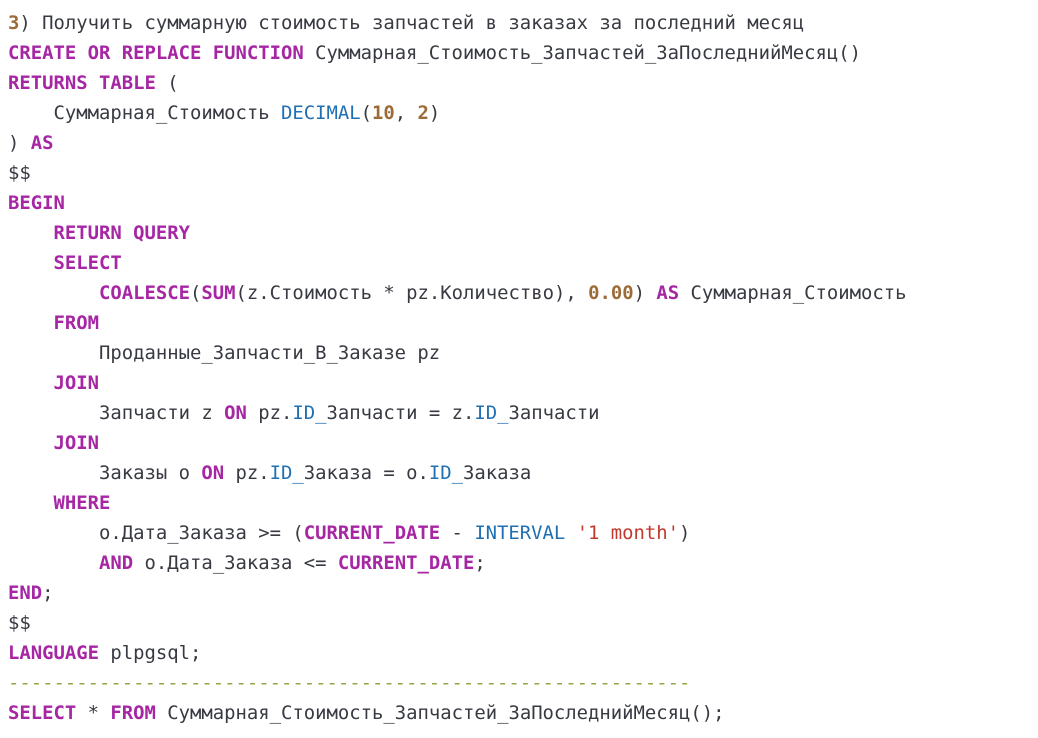 The image size is (1038, 738). Describe the element at coordinates (82, 503) in the screenshot. I see `code-token: WHERE` at that location.